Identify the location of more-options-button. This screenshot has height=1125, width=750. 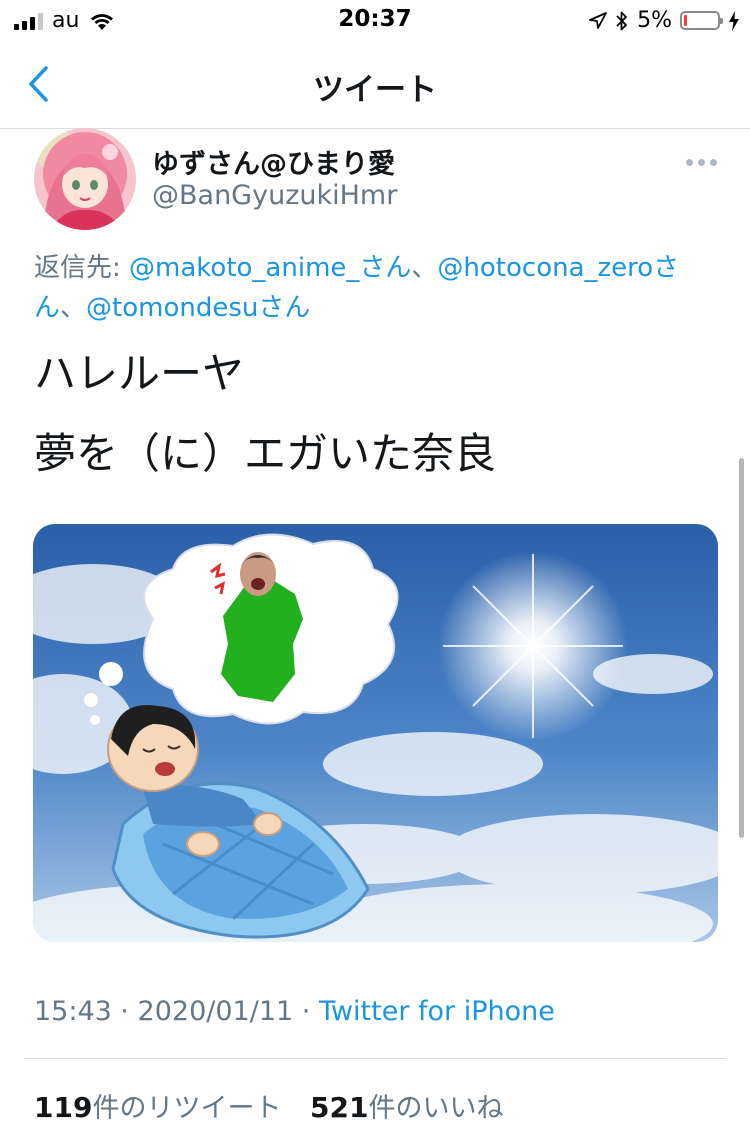
(703, 162).